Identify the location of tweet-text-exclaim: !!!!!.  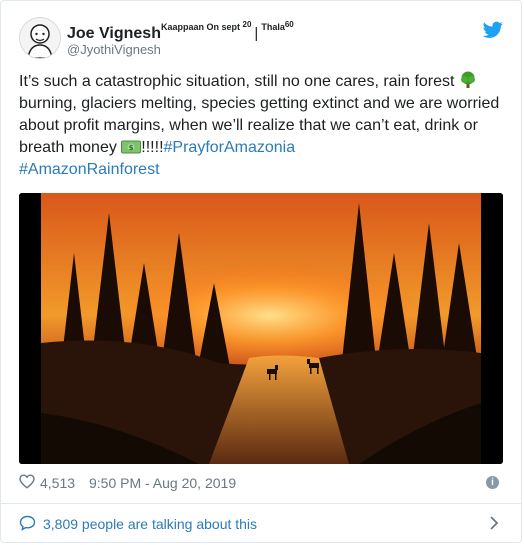
(152, 147).